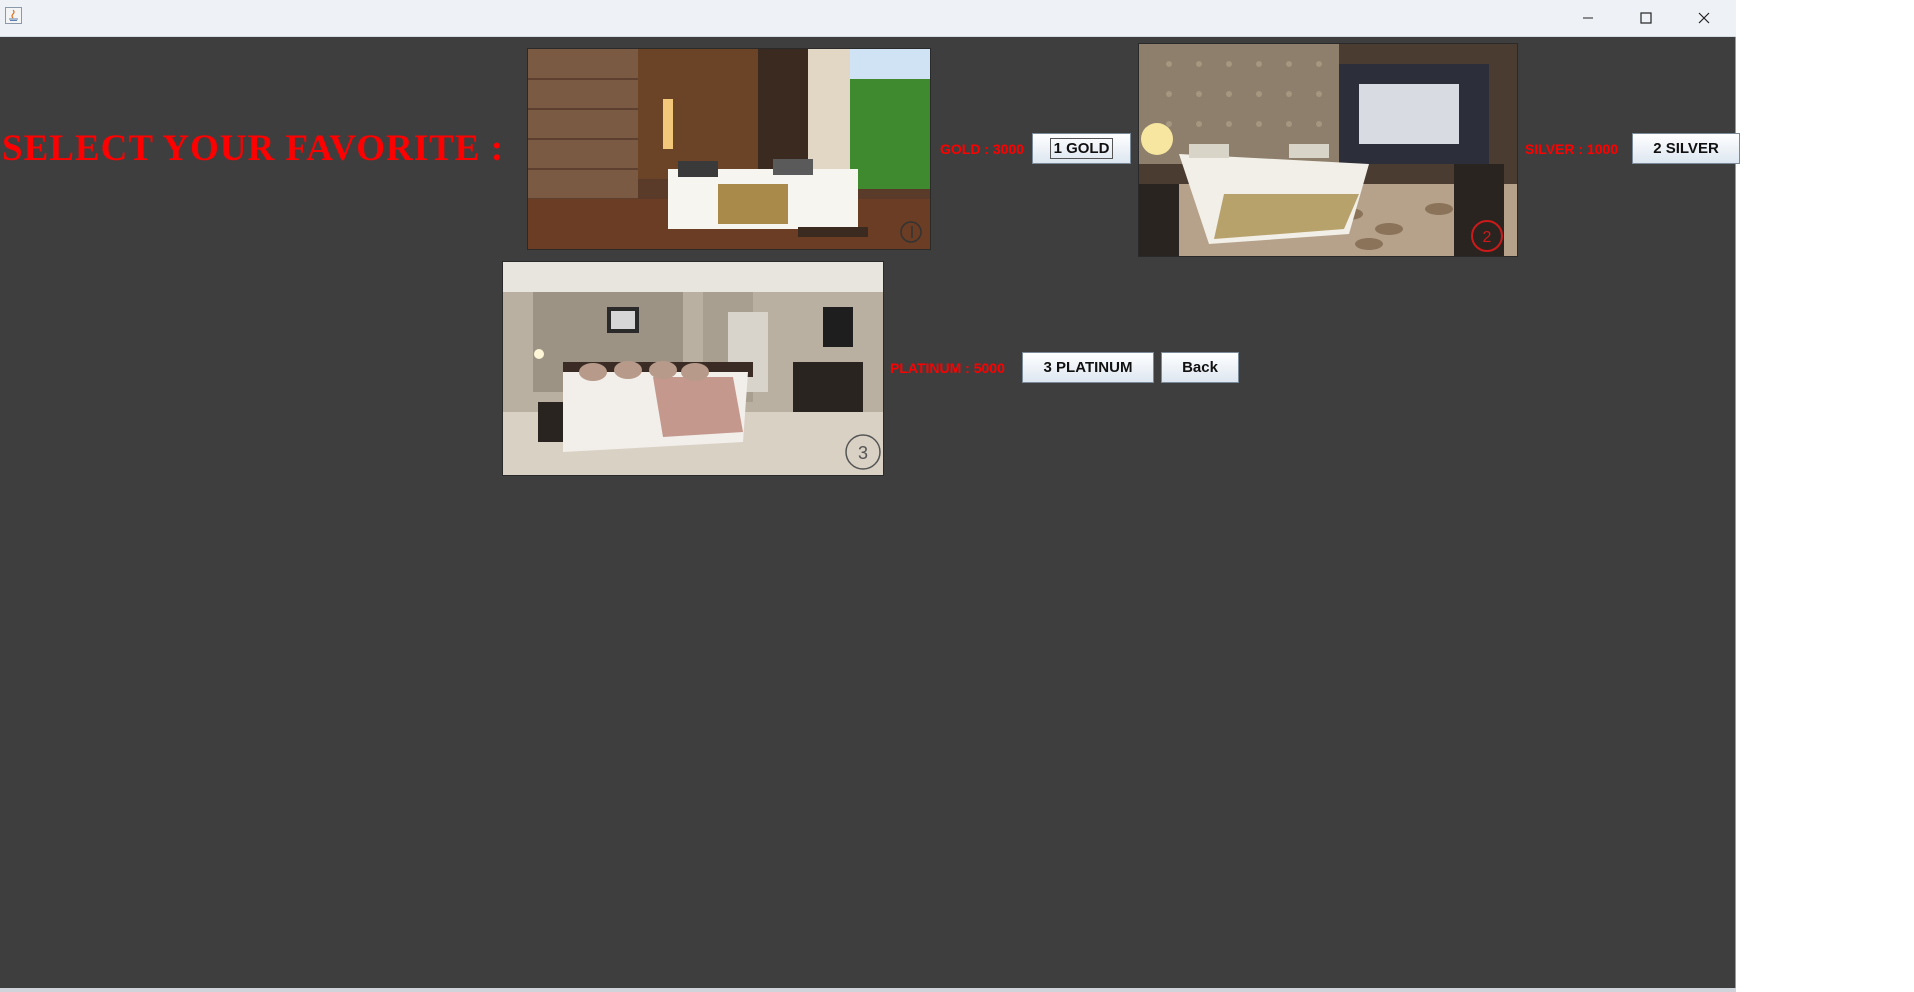 The image size is (1914, 992). Describe the element at coordinates (868, 18) in the screenshot. I see `title-bar` at that location.